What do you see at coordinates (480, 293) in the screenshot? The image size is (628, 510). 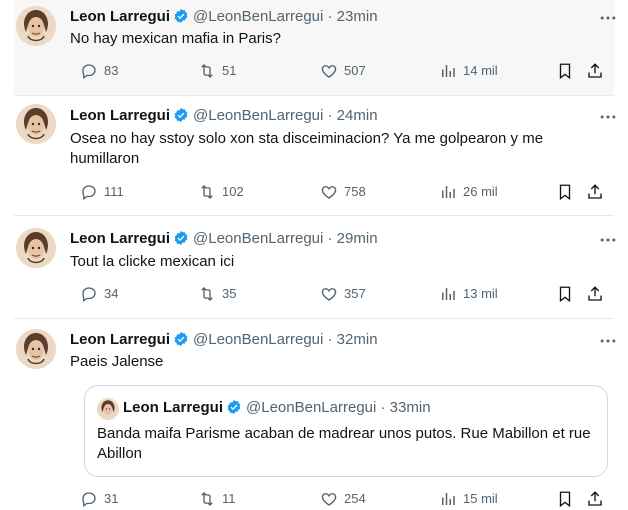 I see `views-count: 13 mil` at bounding box center [480, 293].